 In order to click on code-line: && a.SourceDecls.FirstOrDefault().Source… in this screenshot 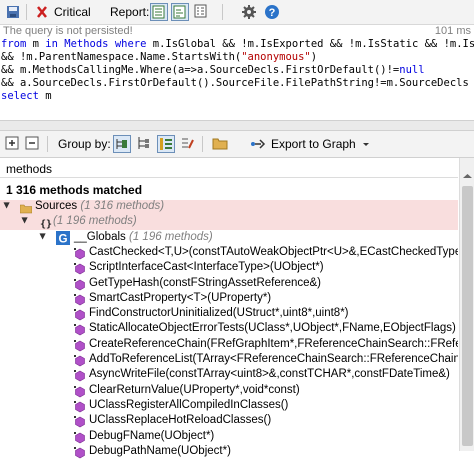, I will do `click(237, 83)`.